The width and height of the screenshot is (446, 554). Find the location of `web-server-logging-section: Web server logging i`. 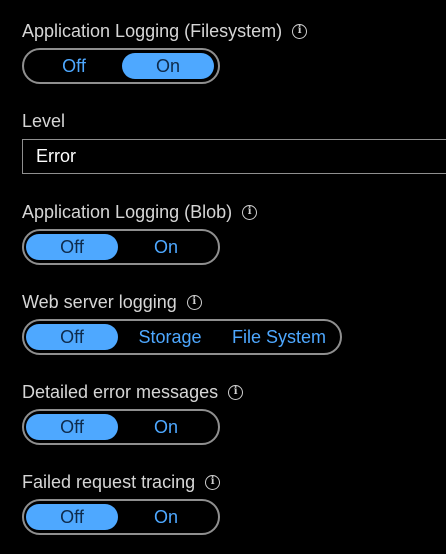

web-server-logging-section: Web server logging i is located at coordinates (112, 302).